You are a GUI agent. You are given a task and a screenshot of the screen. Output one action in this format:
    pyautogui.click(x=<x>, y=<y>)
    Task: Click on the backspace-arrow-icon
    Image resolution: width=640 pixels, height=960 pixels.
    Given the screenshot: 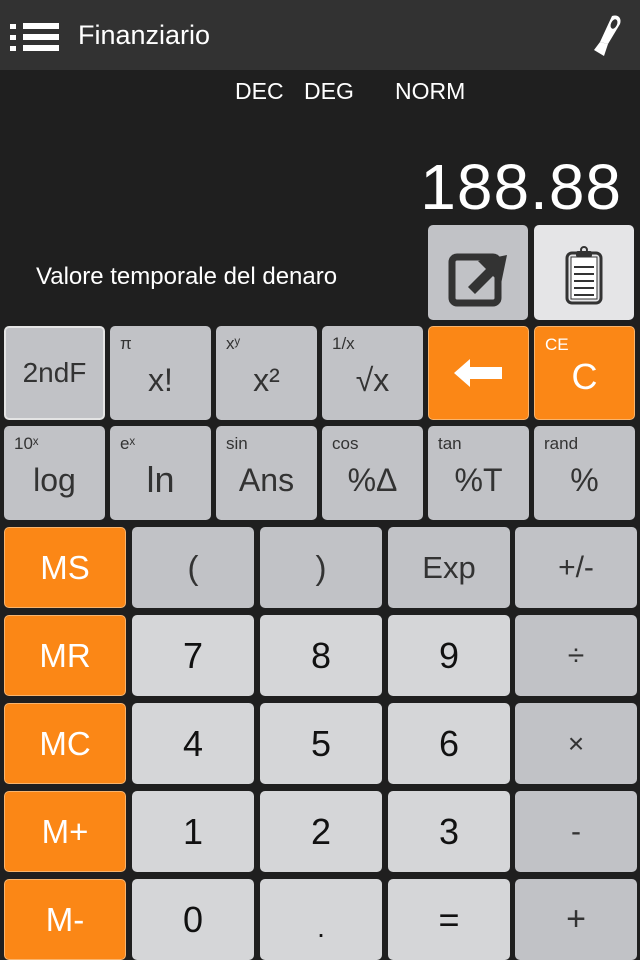 What is the action you would take?
    pyautogui.click(x=477, y=373)
    